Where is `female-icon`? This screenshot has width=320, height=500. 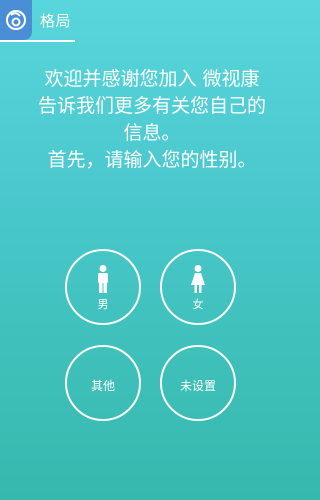
female-icon is located at coordinates (198, 279).